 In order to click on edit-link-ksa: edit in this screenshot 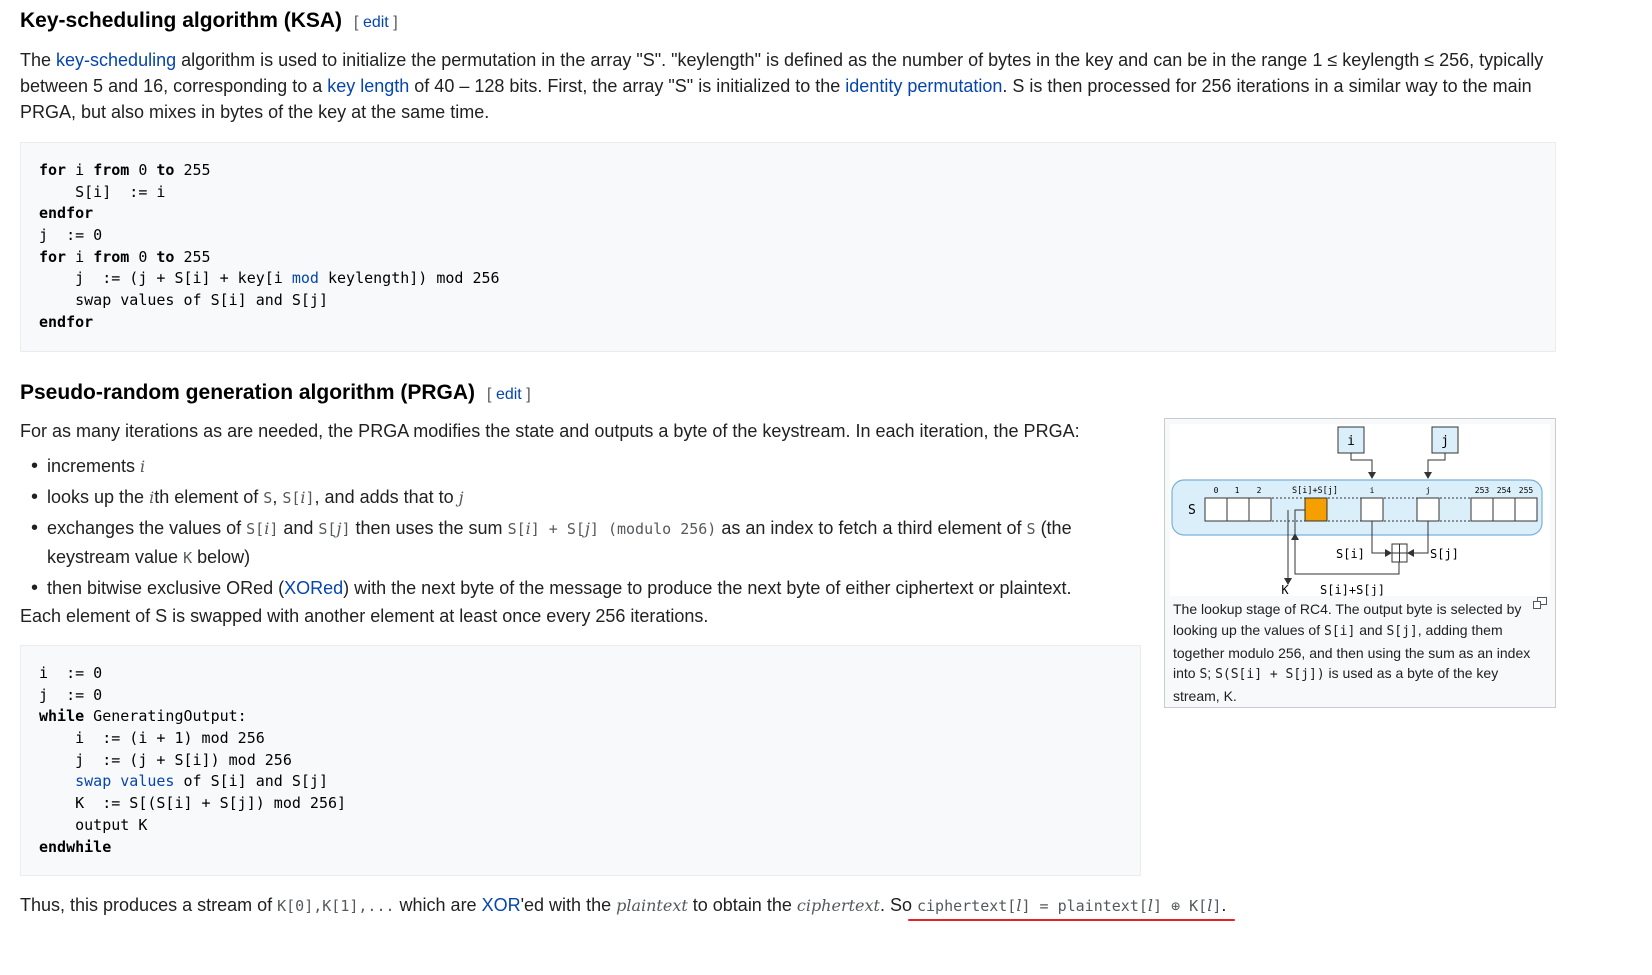, I will do `click(376, 22)`.